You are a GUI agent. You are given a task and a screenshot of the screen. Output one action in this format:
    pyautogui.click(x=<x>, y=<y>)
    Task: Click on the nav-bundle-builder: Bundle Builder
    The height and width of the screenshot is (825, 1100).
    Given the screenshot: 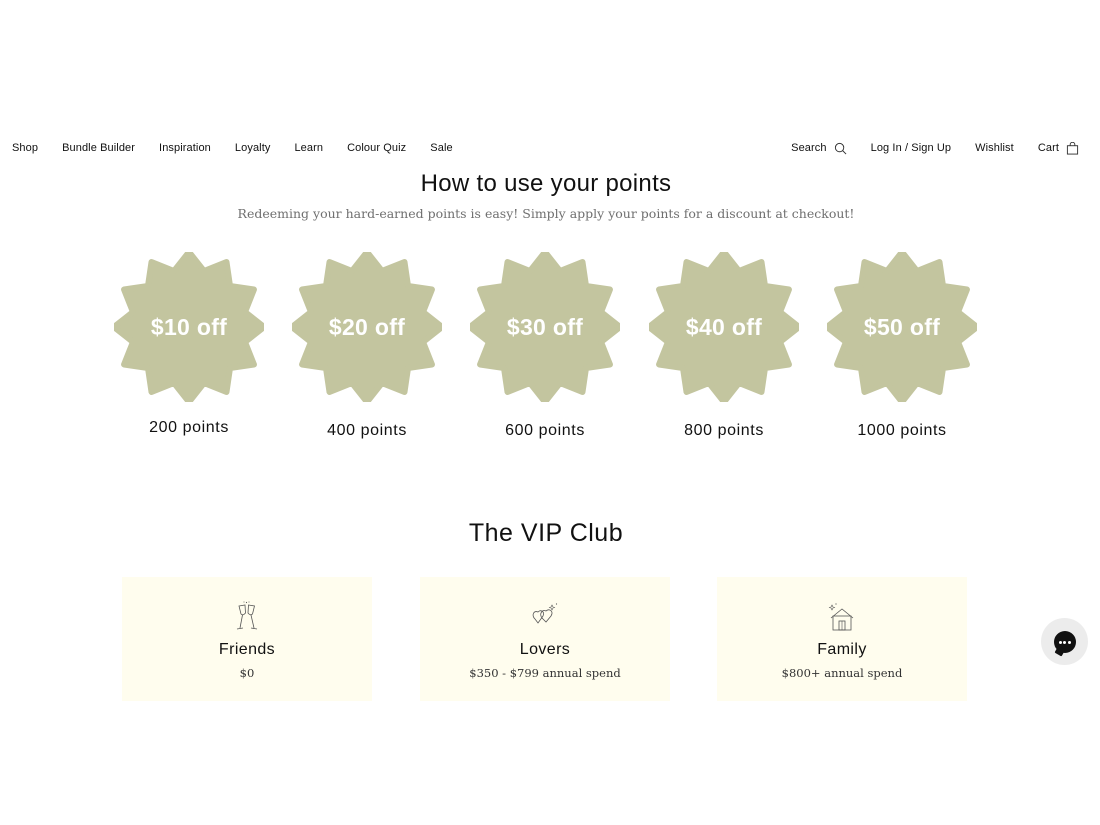 What is the action you would take?
    pyautogui.click(x=98, y=148)
    